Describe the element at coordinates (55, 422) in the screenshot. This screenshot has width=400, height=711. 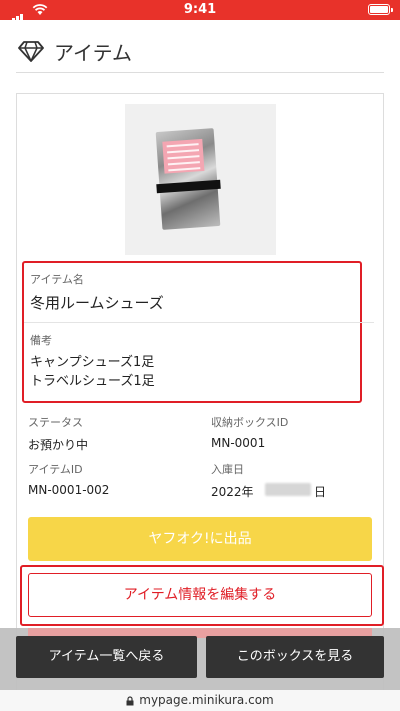
I see `status-label: ステータス` at that location.